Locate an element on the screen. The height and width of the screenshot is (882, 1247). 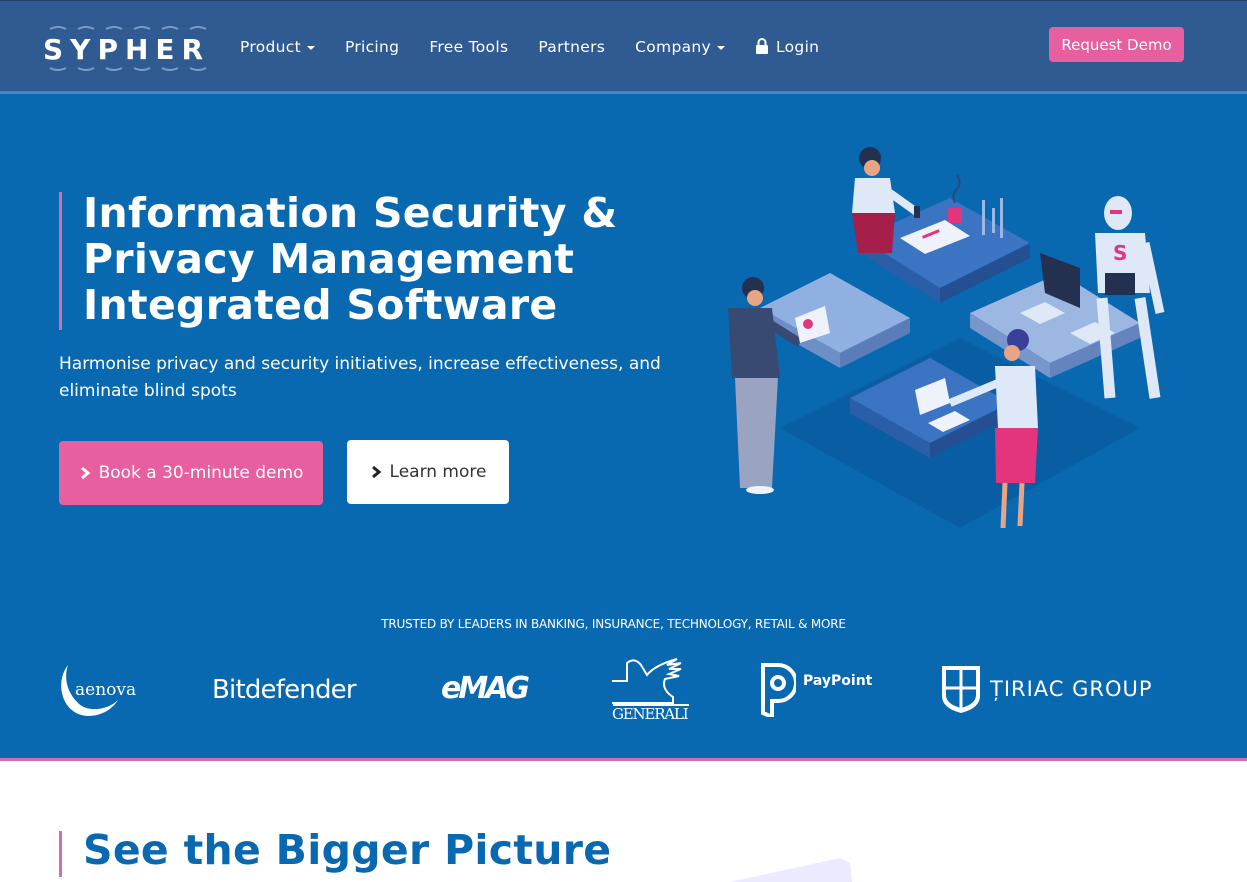
section-title: See the Bigger Picture is located at coordinates (347, 850).